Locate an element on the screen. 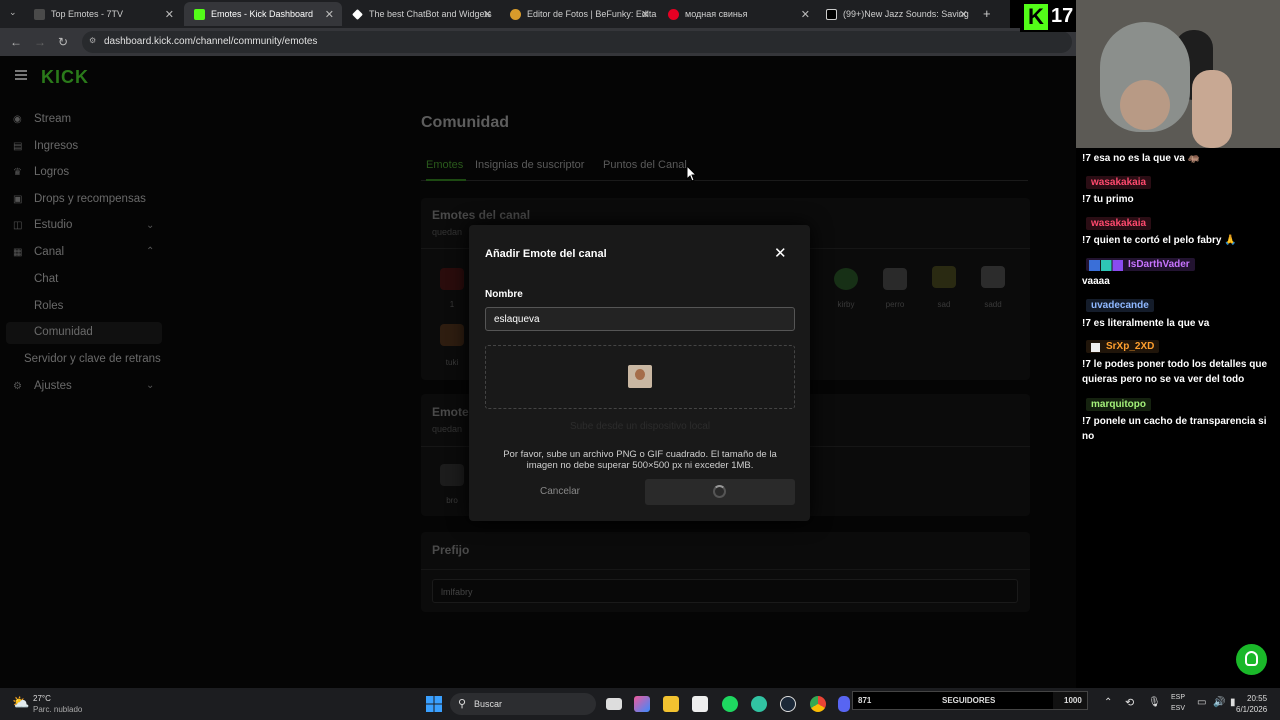 This screenshot has height=720, width=1280. language-code-2: ESV is located at coordinates (1178, 708).